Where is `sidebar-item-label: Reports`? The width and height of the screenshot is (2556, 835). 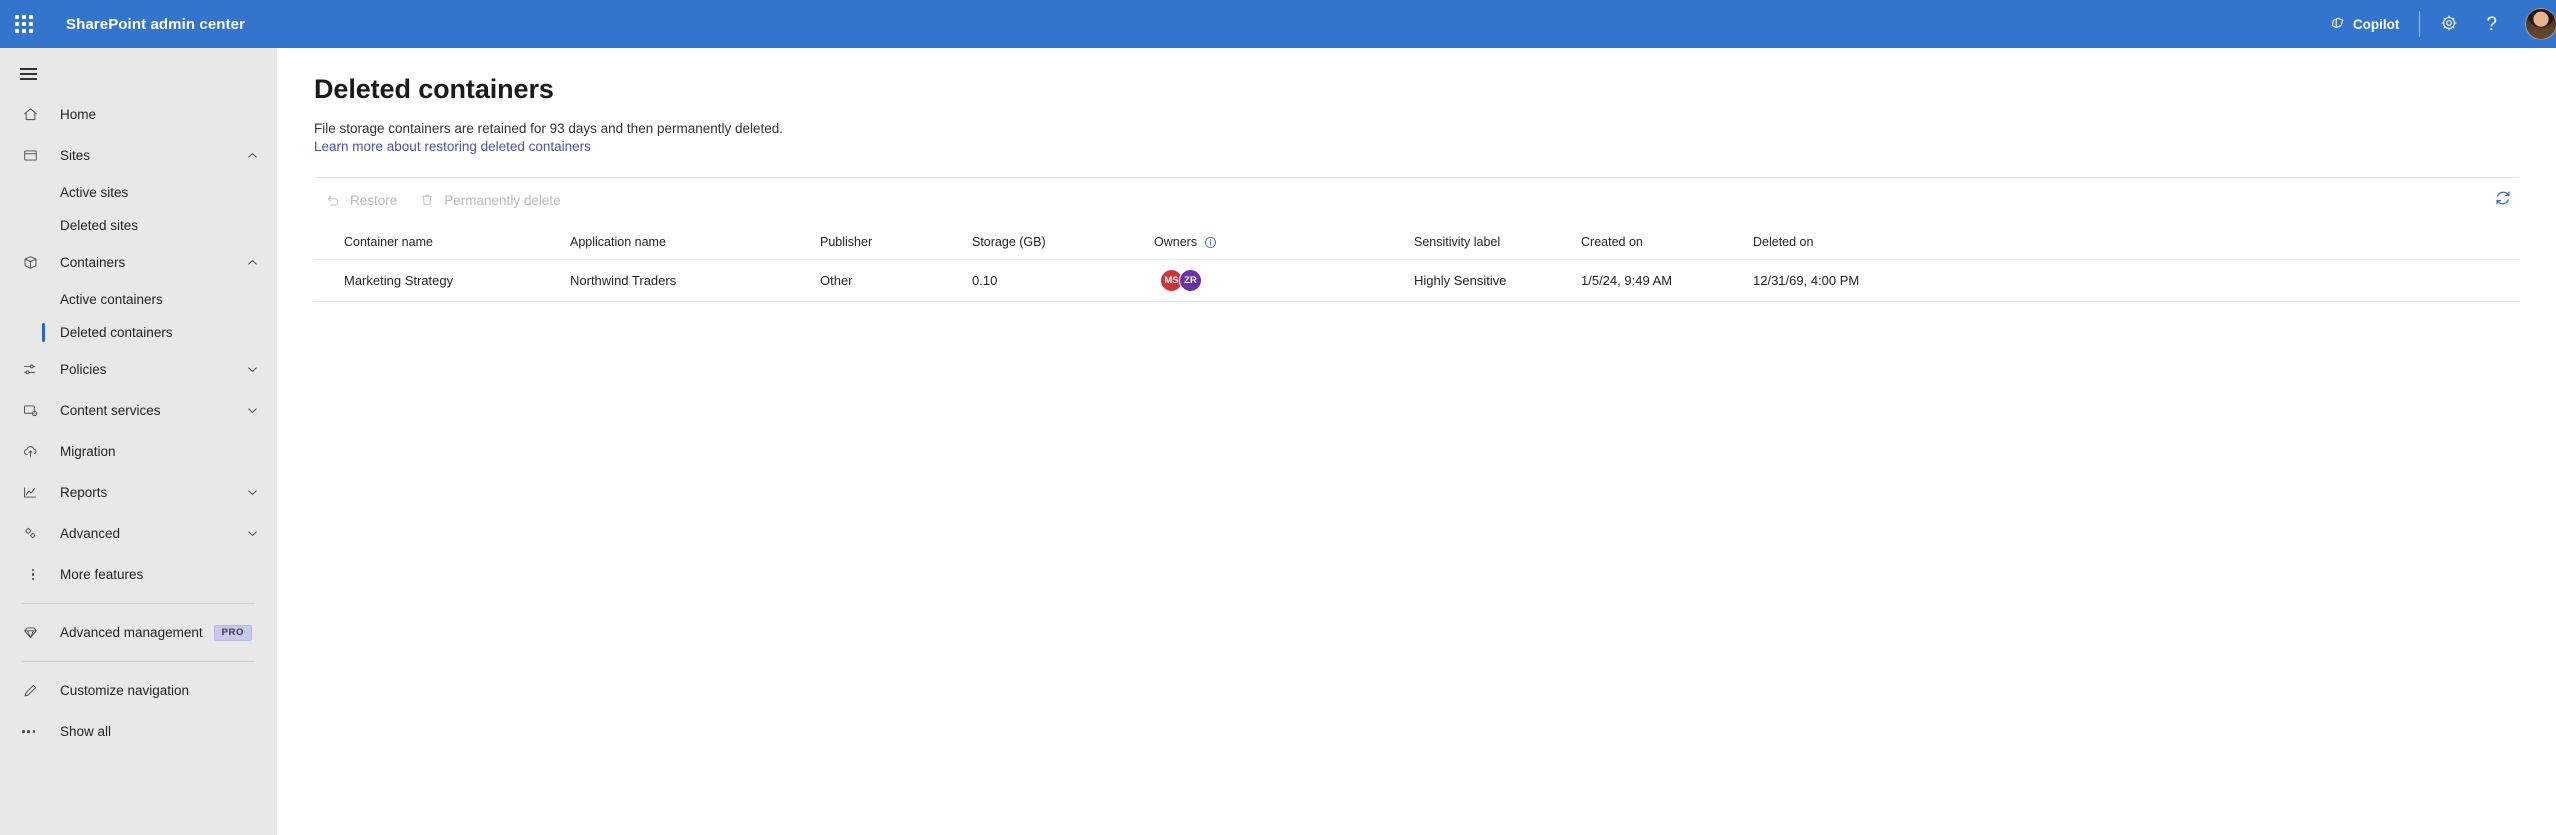 sidebar-item-label: Reports is located at coordinates (84, 492).